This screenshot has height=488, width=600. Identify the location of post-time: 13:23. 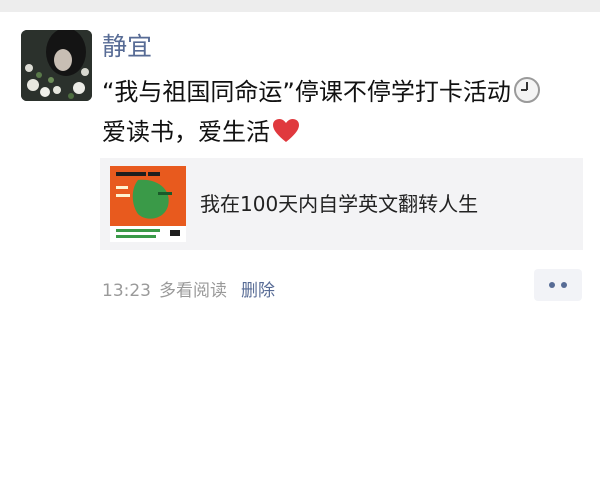
(126, 291).